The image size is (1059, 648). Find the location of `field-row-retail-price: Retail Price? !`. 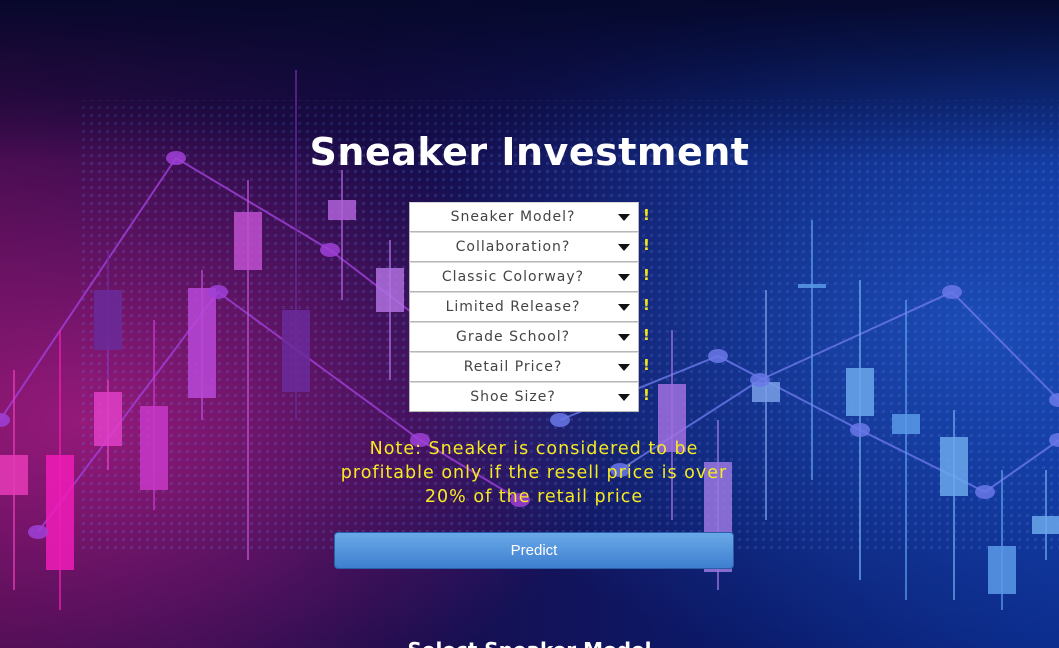

field-row-retail-price: Retail Price? ! is located at coordinates (539, 367).